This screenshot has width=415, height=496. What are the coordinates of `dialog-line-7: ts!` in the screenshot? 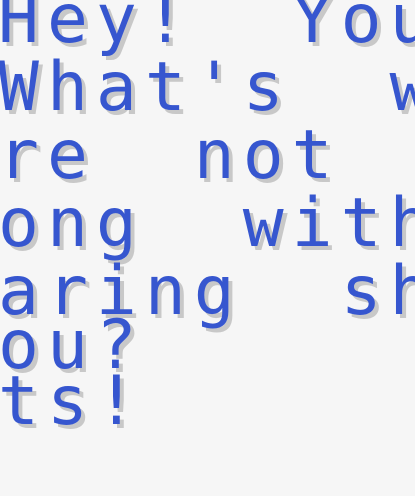 It's located at (72, 401).